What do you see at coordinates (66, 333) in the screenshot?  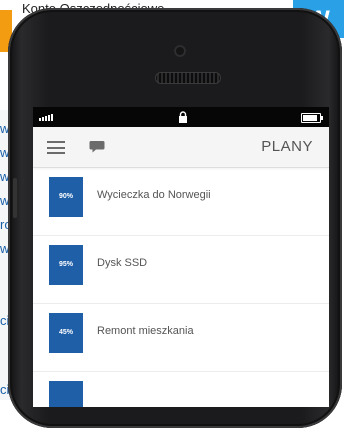 I see `plan-progress-badge: 45%` at bounding box center [66, 333].